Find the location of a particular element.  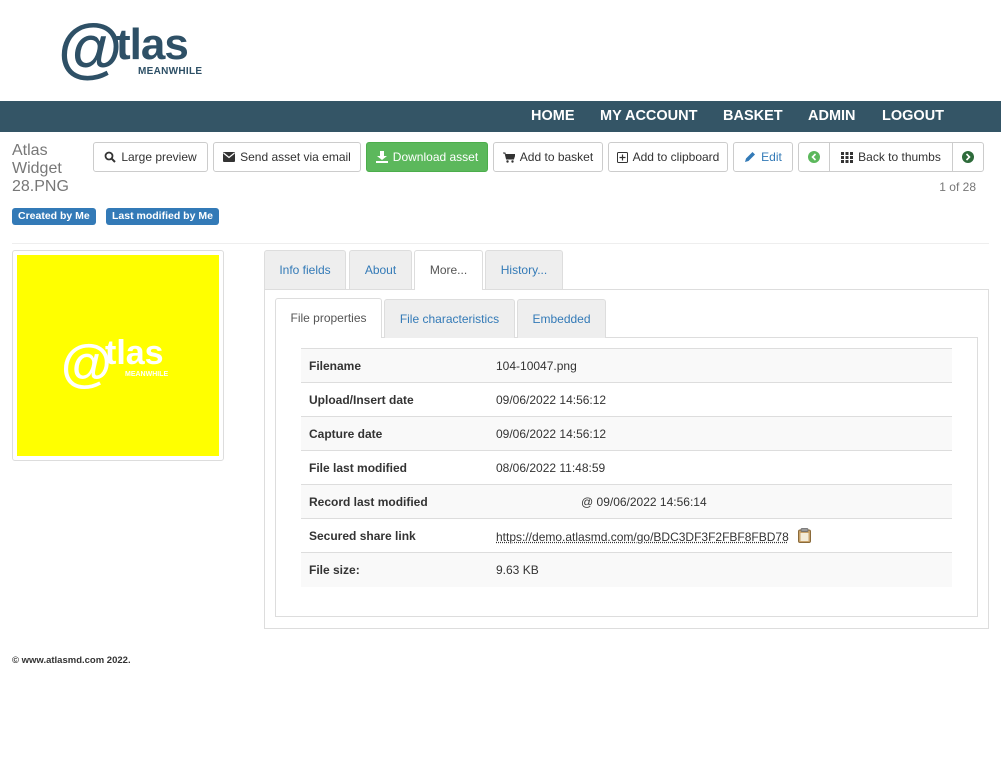

grid-icon is located at coordinates (847, 157).